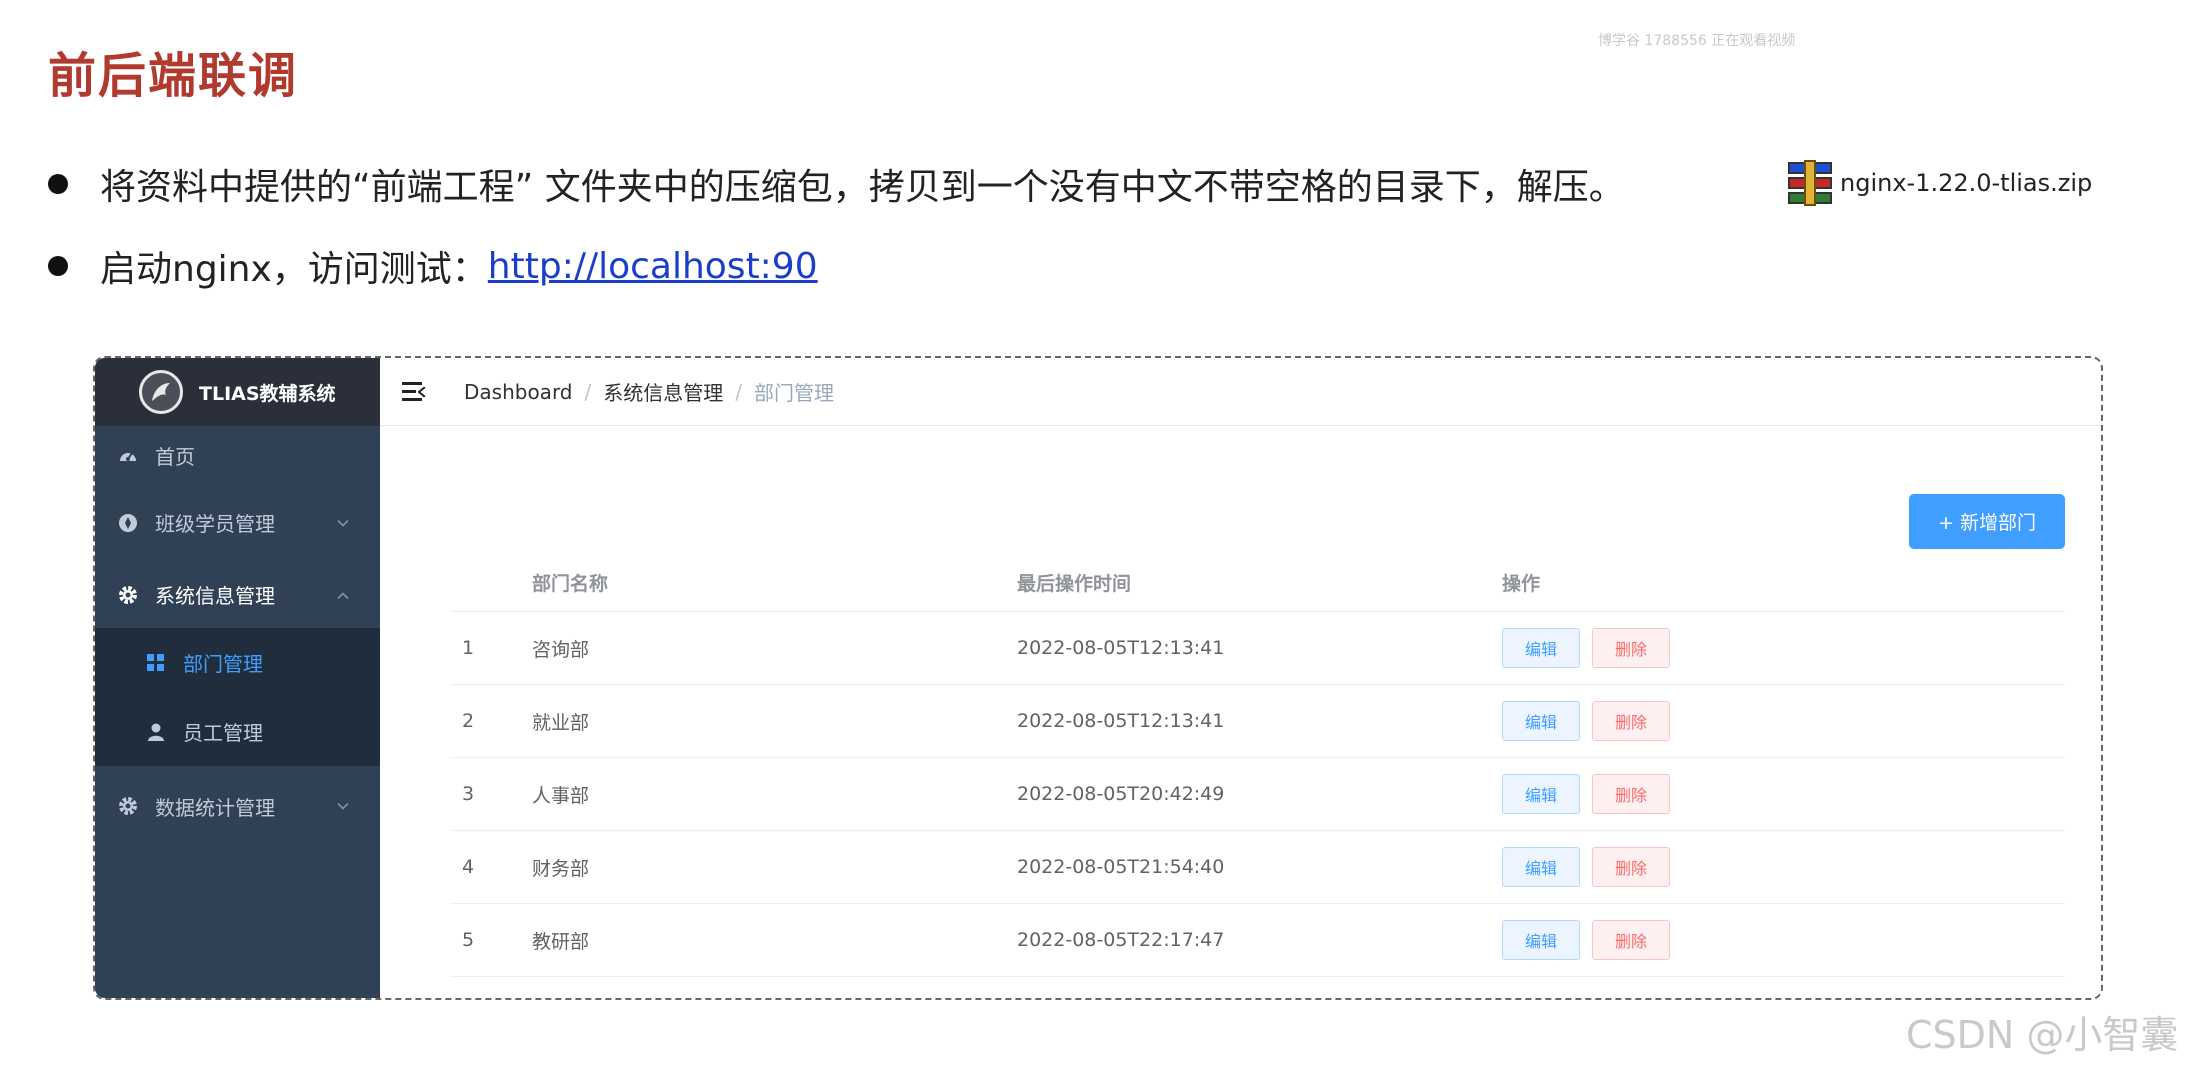  I want to click on dept-name: 咨询部, so click(561, 649).